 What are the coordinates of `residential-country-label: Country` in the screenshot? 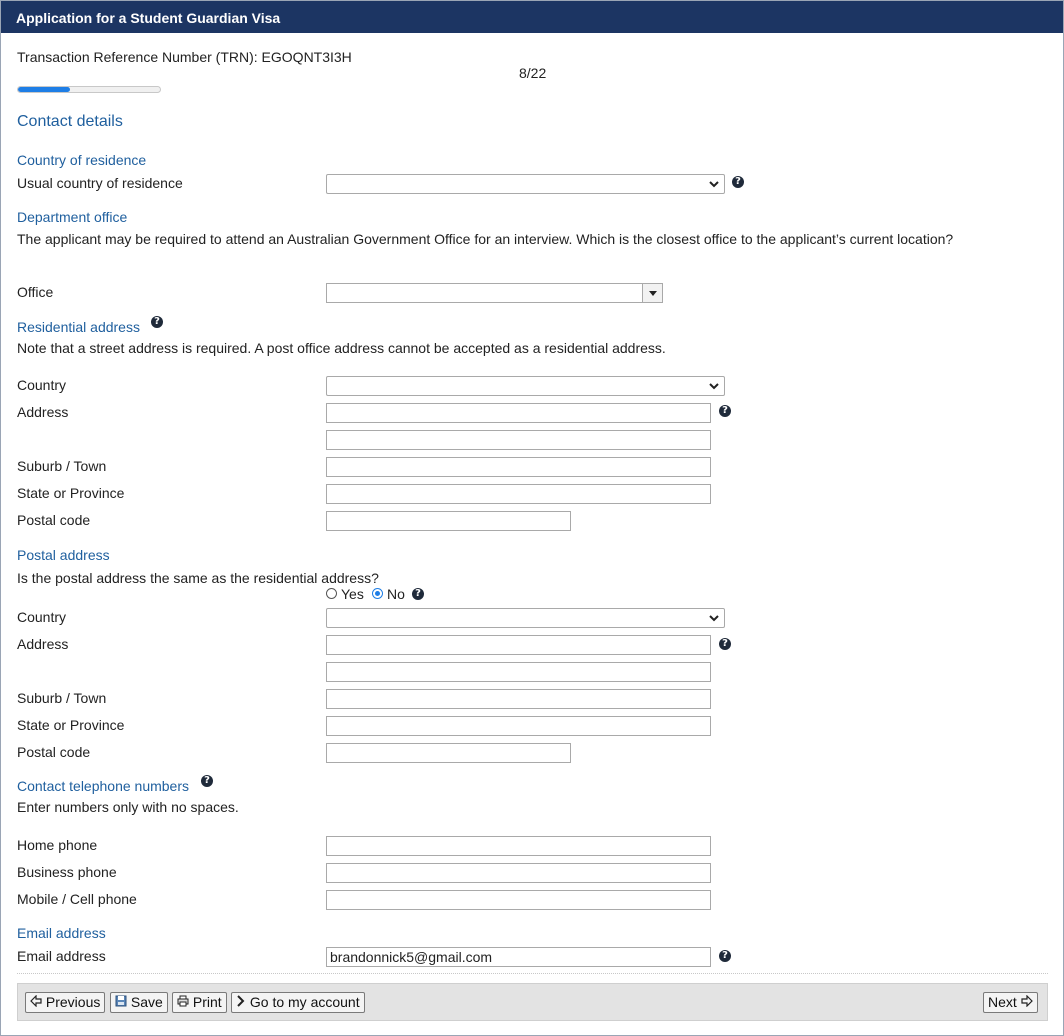 It's located at (42, 385).